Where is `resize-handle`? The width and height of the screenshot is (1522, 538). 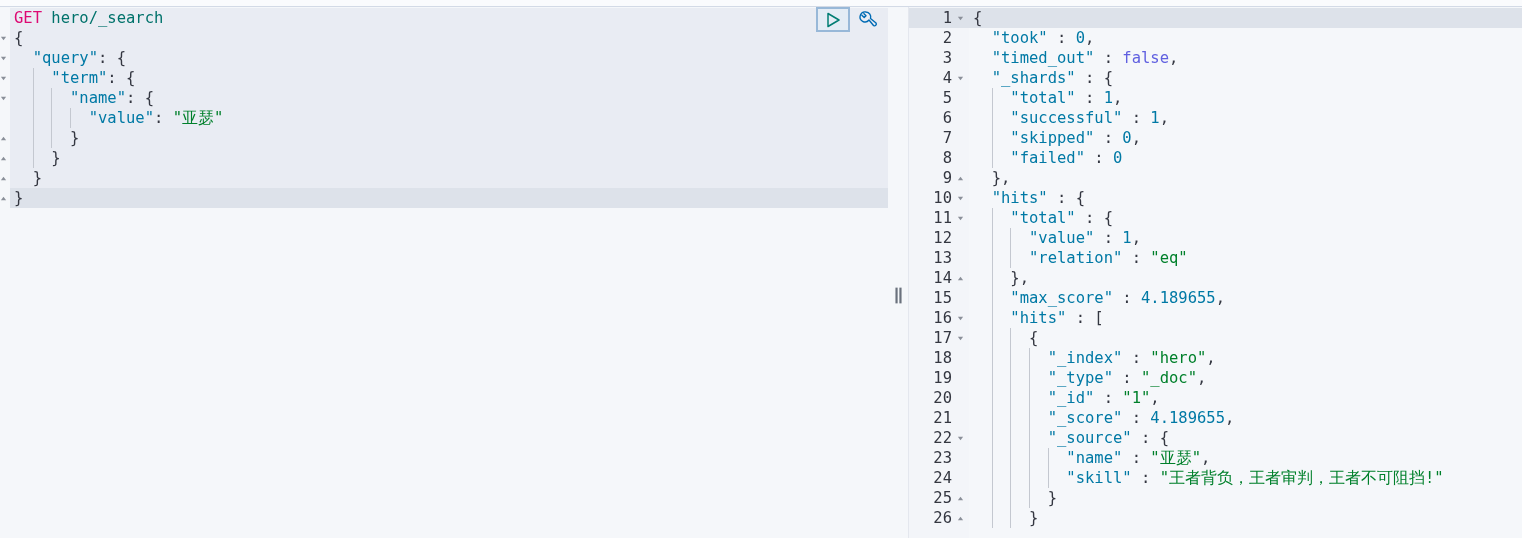 resize-handle is located at coordinates (898, 295).